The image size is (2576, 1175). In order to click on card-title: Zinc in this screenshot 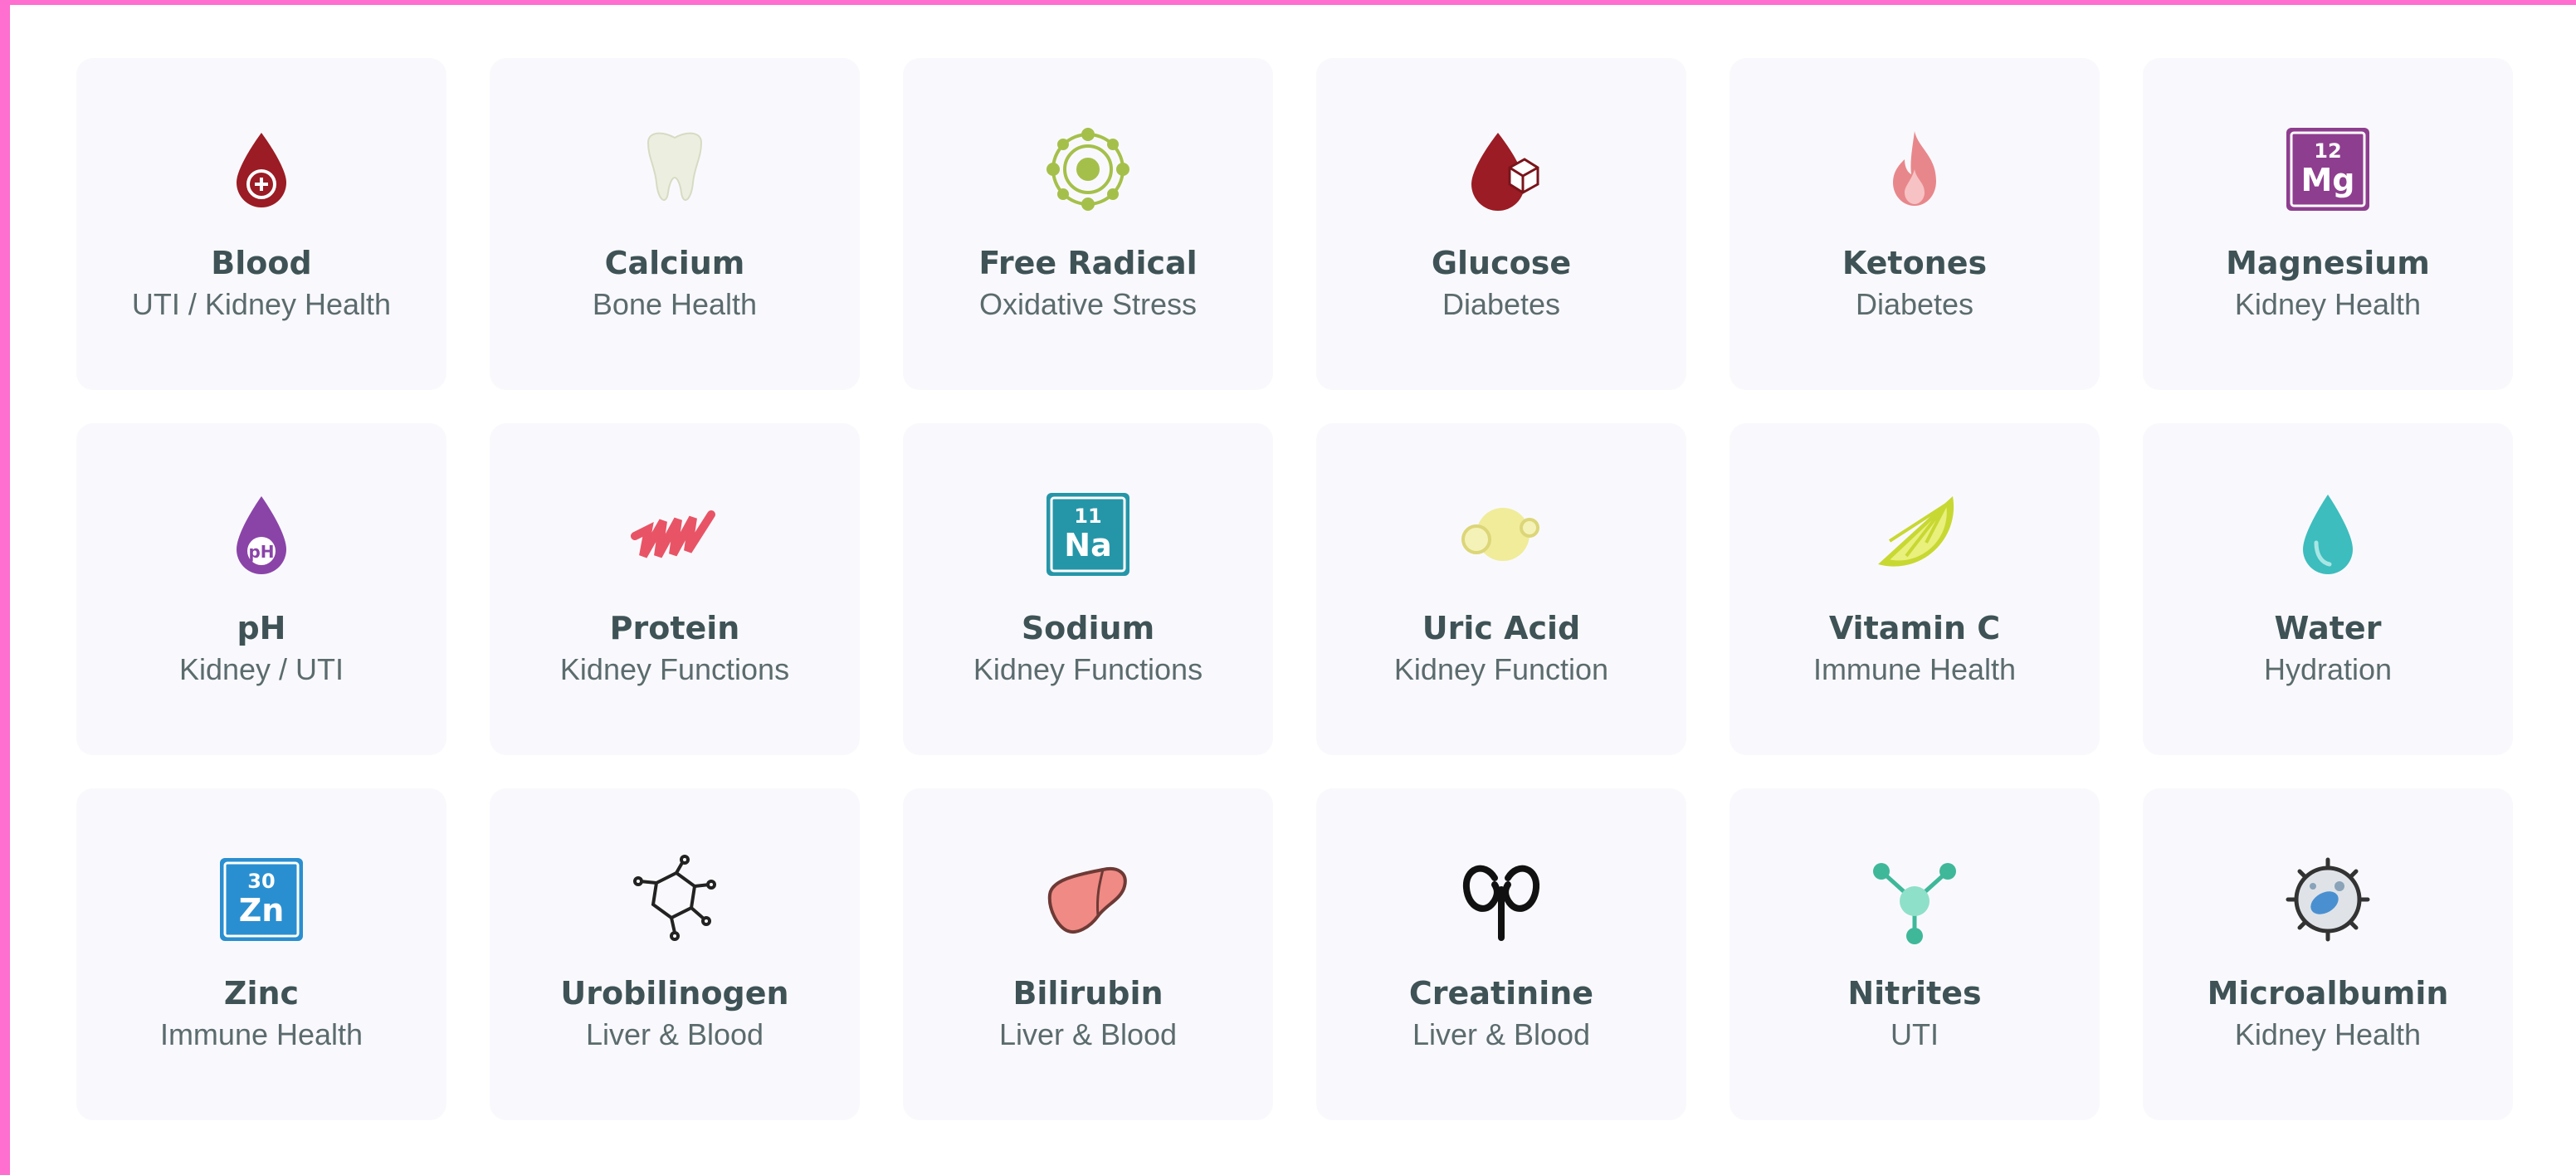, I will do `click(262, 993)`.